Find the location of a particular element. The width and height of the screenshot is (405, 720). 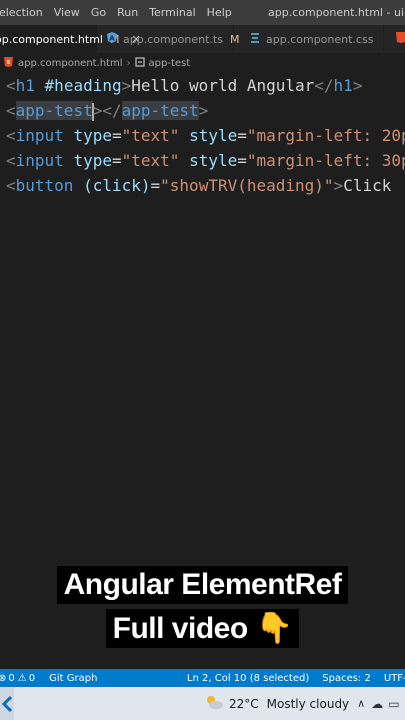

code-attr: (click) is located at coordinates (117, 185).